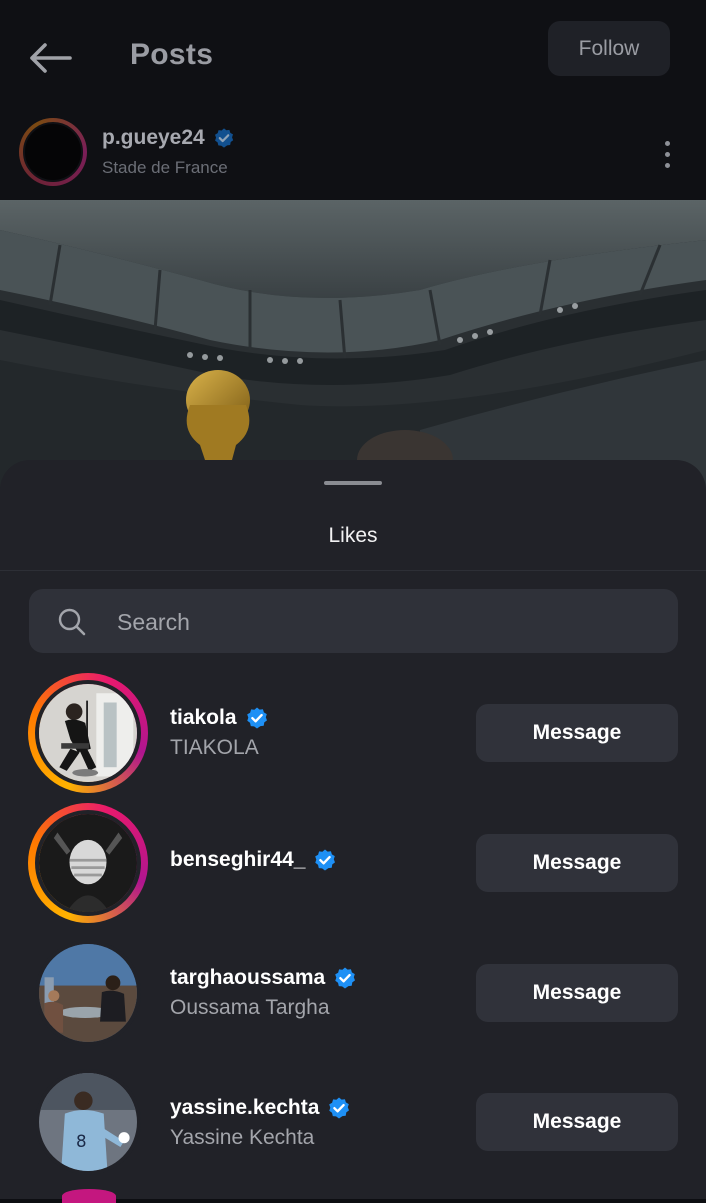 This screenshot has width=706, height=1203. Describe the element at coordinates (219, 733) in the screenshot. I see `like-user-info: tiakola TIAKOLA` at that location.